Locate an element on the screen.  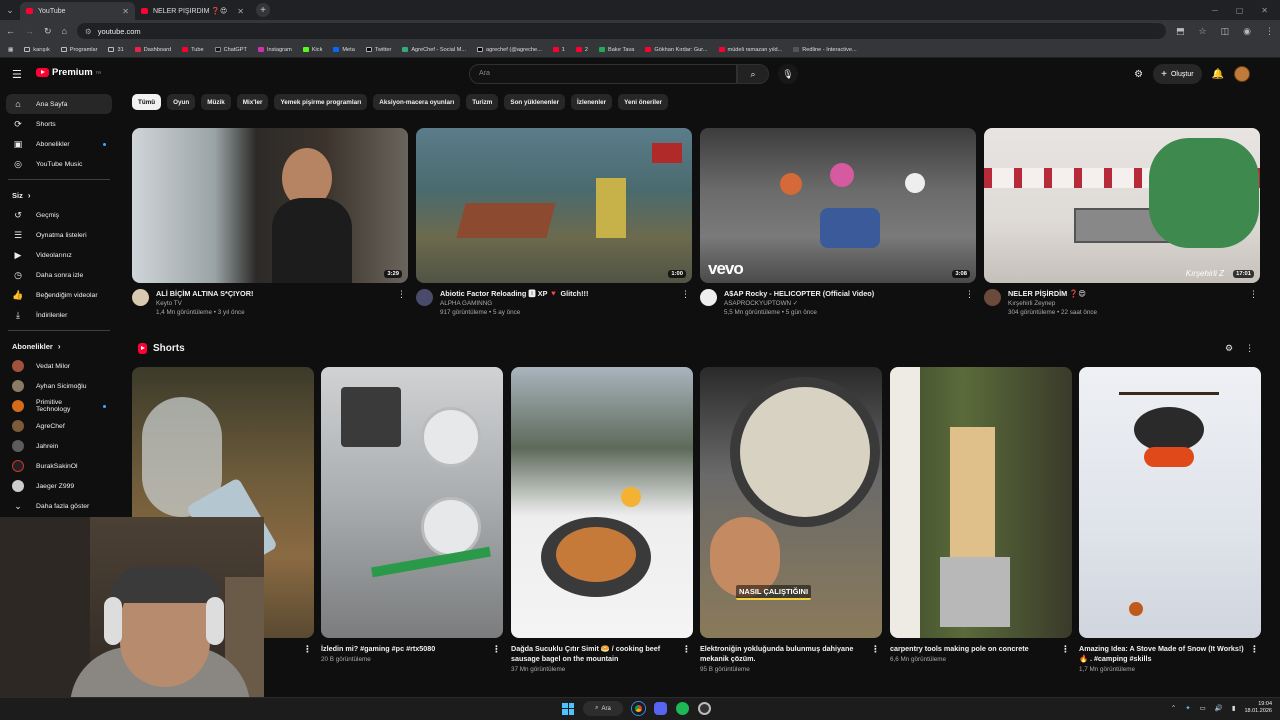
apps-grid-icon: ▦ is located at coordinates (10, 50).